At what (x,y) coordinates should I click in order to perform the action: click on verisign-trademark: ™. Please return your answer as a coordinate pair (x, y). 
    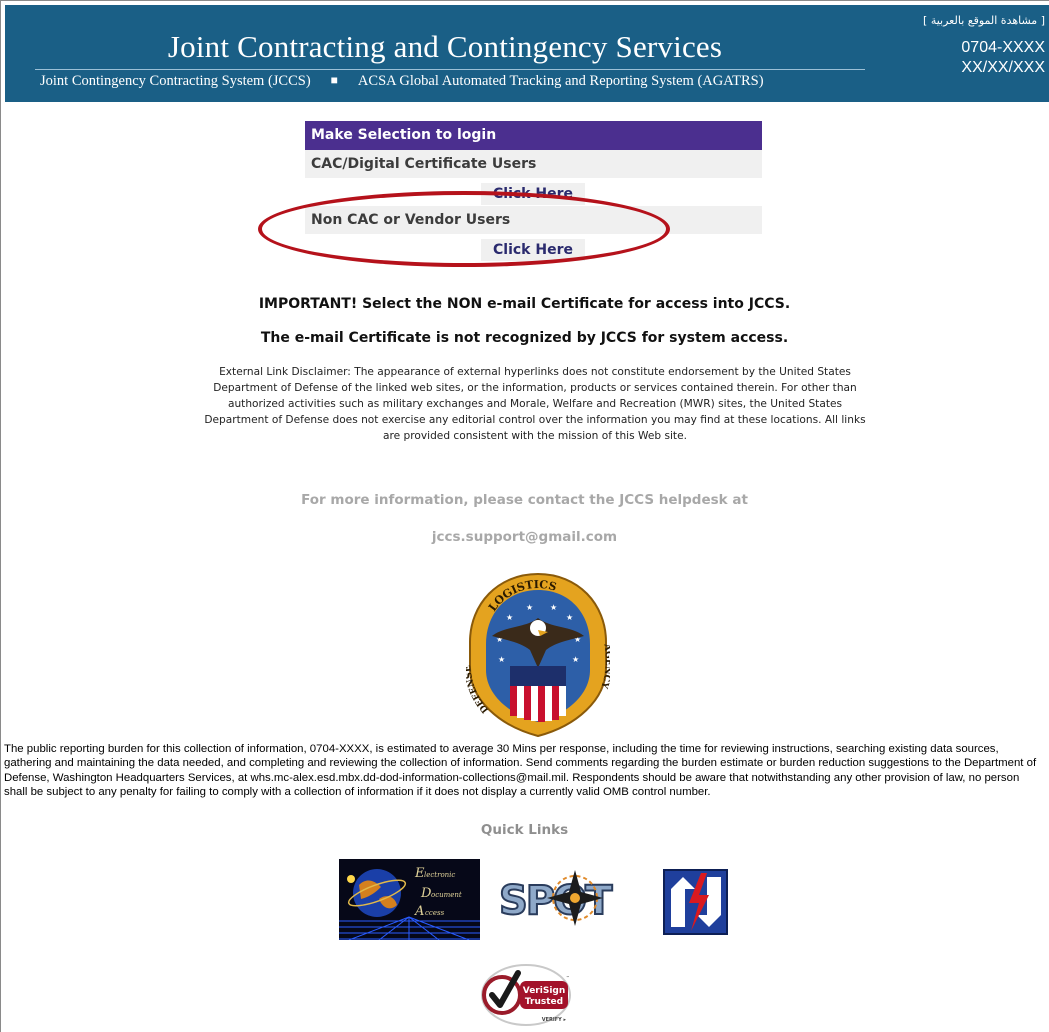
    Looking at the image, I should click on (568, 977).